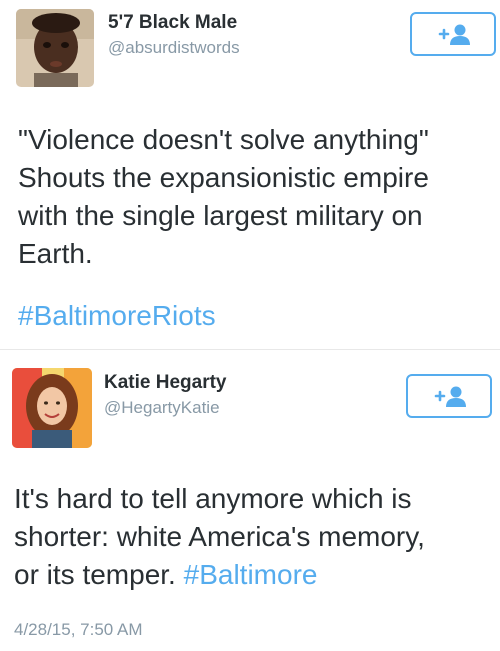 The width and height of the screenshot is (500, 651). I want to click on tweet-text-line: or its temper. #Baltimore, so click(249, 575).